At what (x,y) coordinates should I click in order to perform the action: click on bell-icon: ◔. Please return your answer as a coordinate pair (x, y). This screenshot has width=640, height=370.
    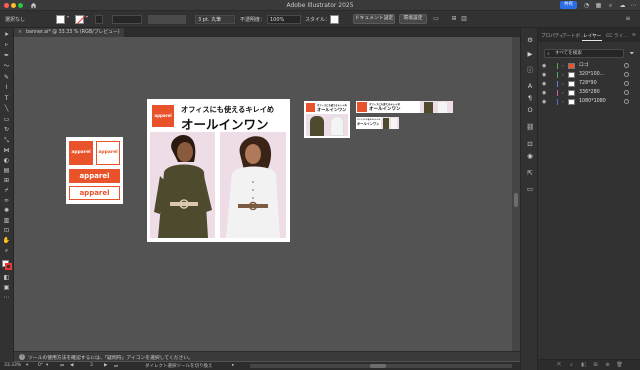
    Looking at the image, I should click on (586, 5).